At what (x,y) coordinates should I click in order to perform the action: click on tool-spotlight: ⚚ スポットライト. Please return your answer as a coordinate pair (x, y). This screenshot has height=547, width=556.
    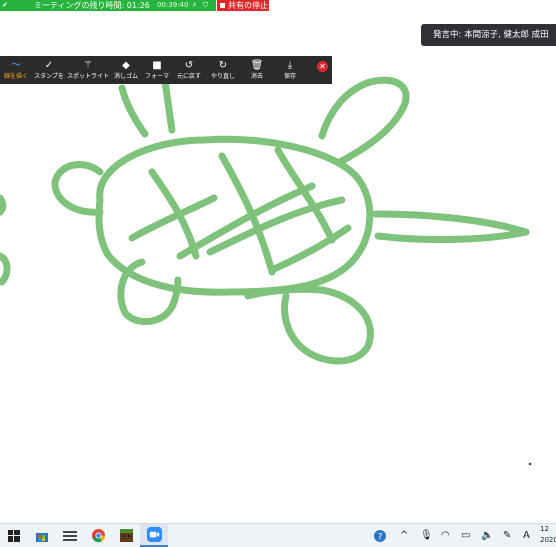
    Looking at the image, I should click on (88, 70).